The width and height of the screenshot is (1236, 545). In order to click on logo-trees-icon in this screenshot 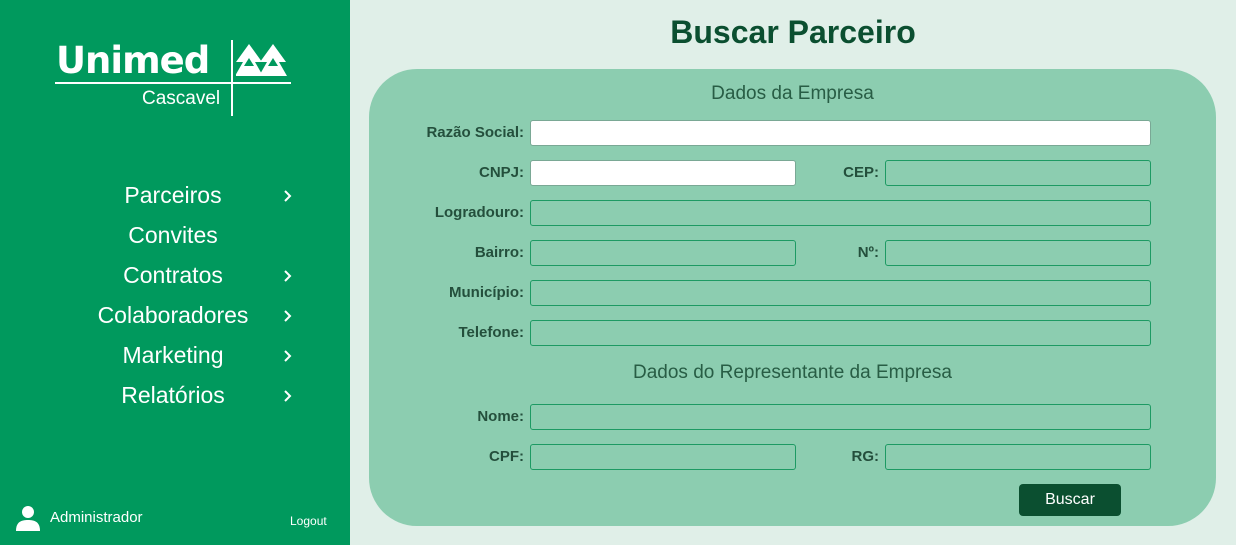, I will do `click(261, 60)`.